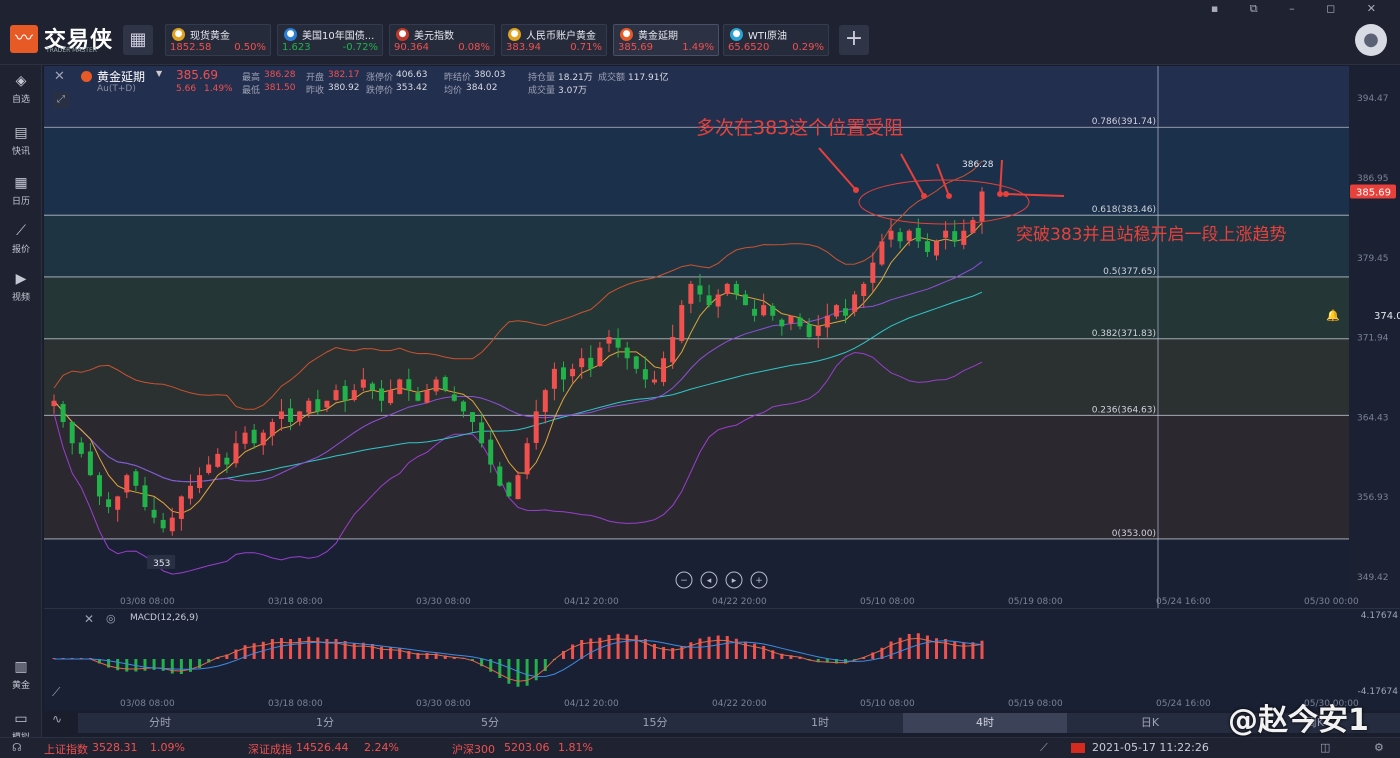  What do you see at coordinates (315, 78) in the screenshot?
I see `stat-label: 开盘` at bounding box center [315, 78].